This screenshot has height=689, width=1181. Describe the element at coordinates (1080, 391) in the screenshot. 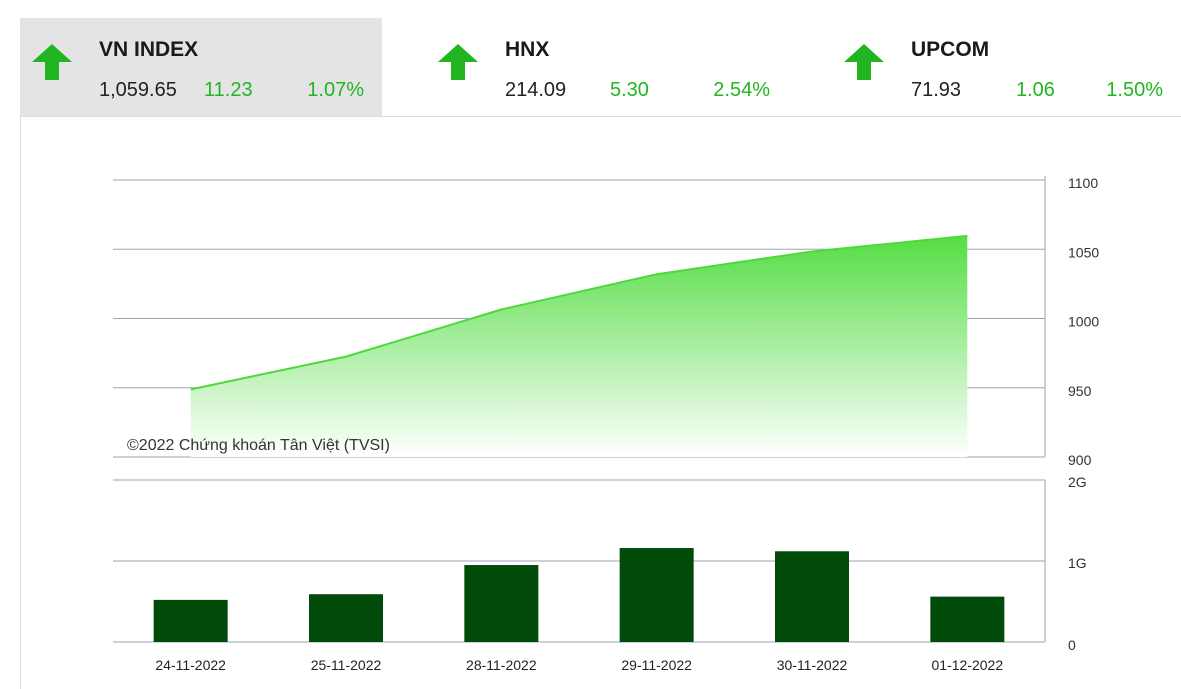

I see `price-axis-tick: 950` at that location.